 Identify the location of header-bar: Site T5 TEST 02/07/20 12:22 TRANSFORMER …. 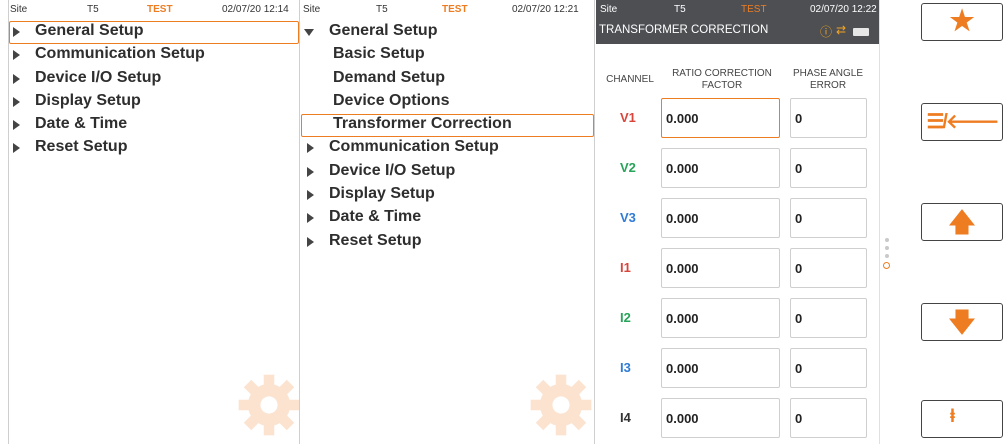
(737, 22).